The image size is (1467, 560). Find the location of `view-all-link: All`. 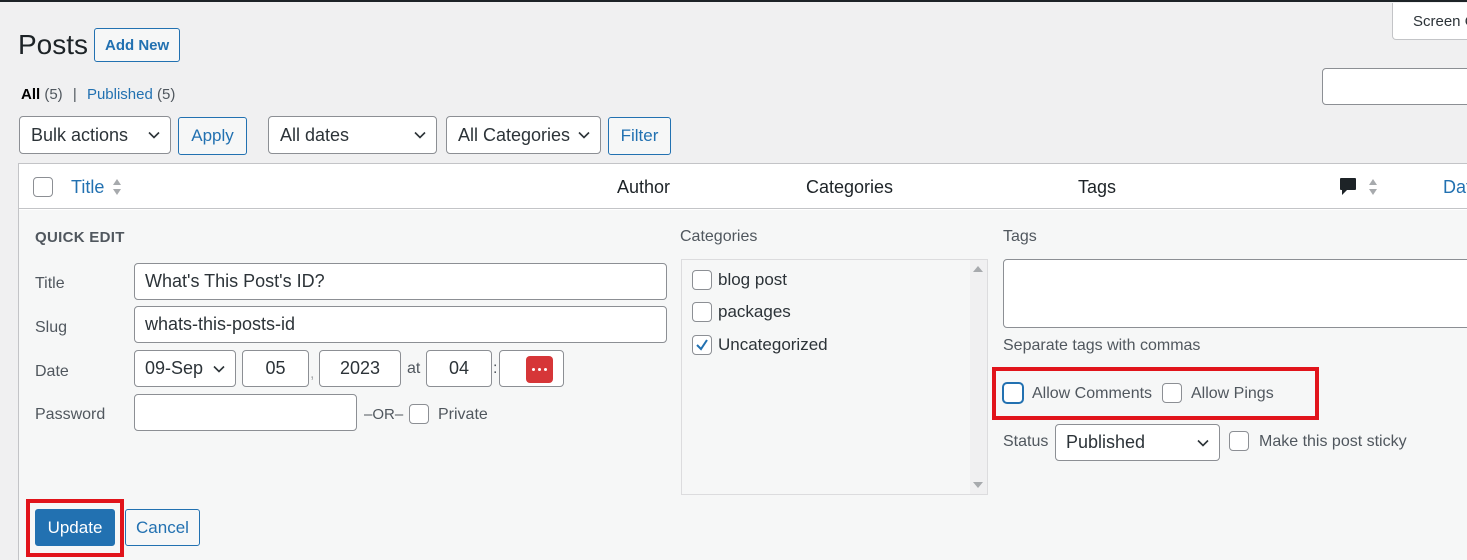

view-all-link: All is located at coordinates (30, 94).